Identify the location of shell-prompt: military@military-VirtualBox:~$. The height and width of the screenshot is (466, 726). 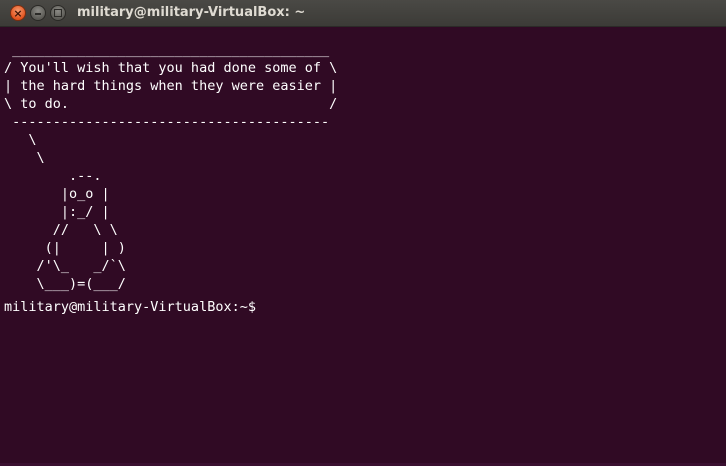
(130, 307).